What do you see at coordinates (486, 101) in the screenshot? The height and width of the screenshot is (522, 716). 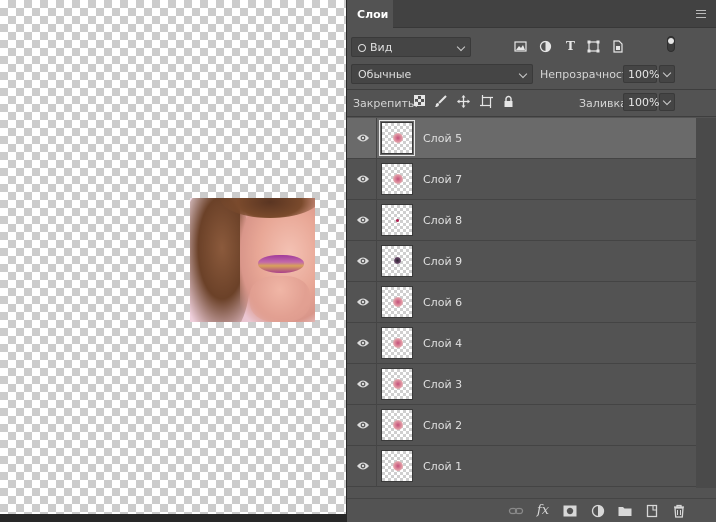 I see `lock-artboard-icon` at bounding box center [486, 101].